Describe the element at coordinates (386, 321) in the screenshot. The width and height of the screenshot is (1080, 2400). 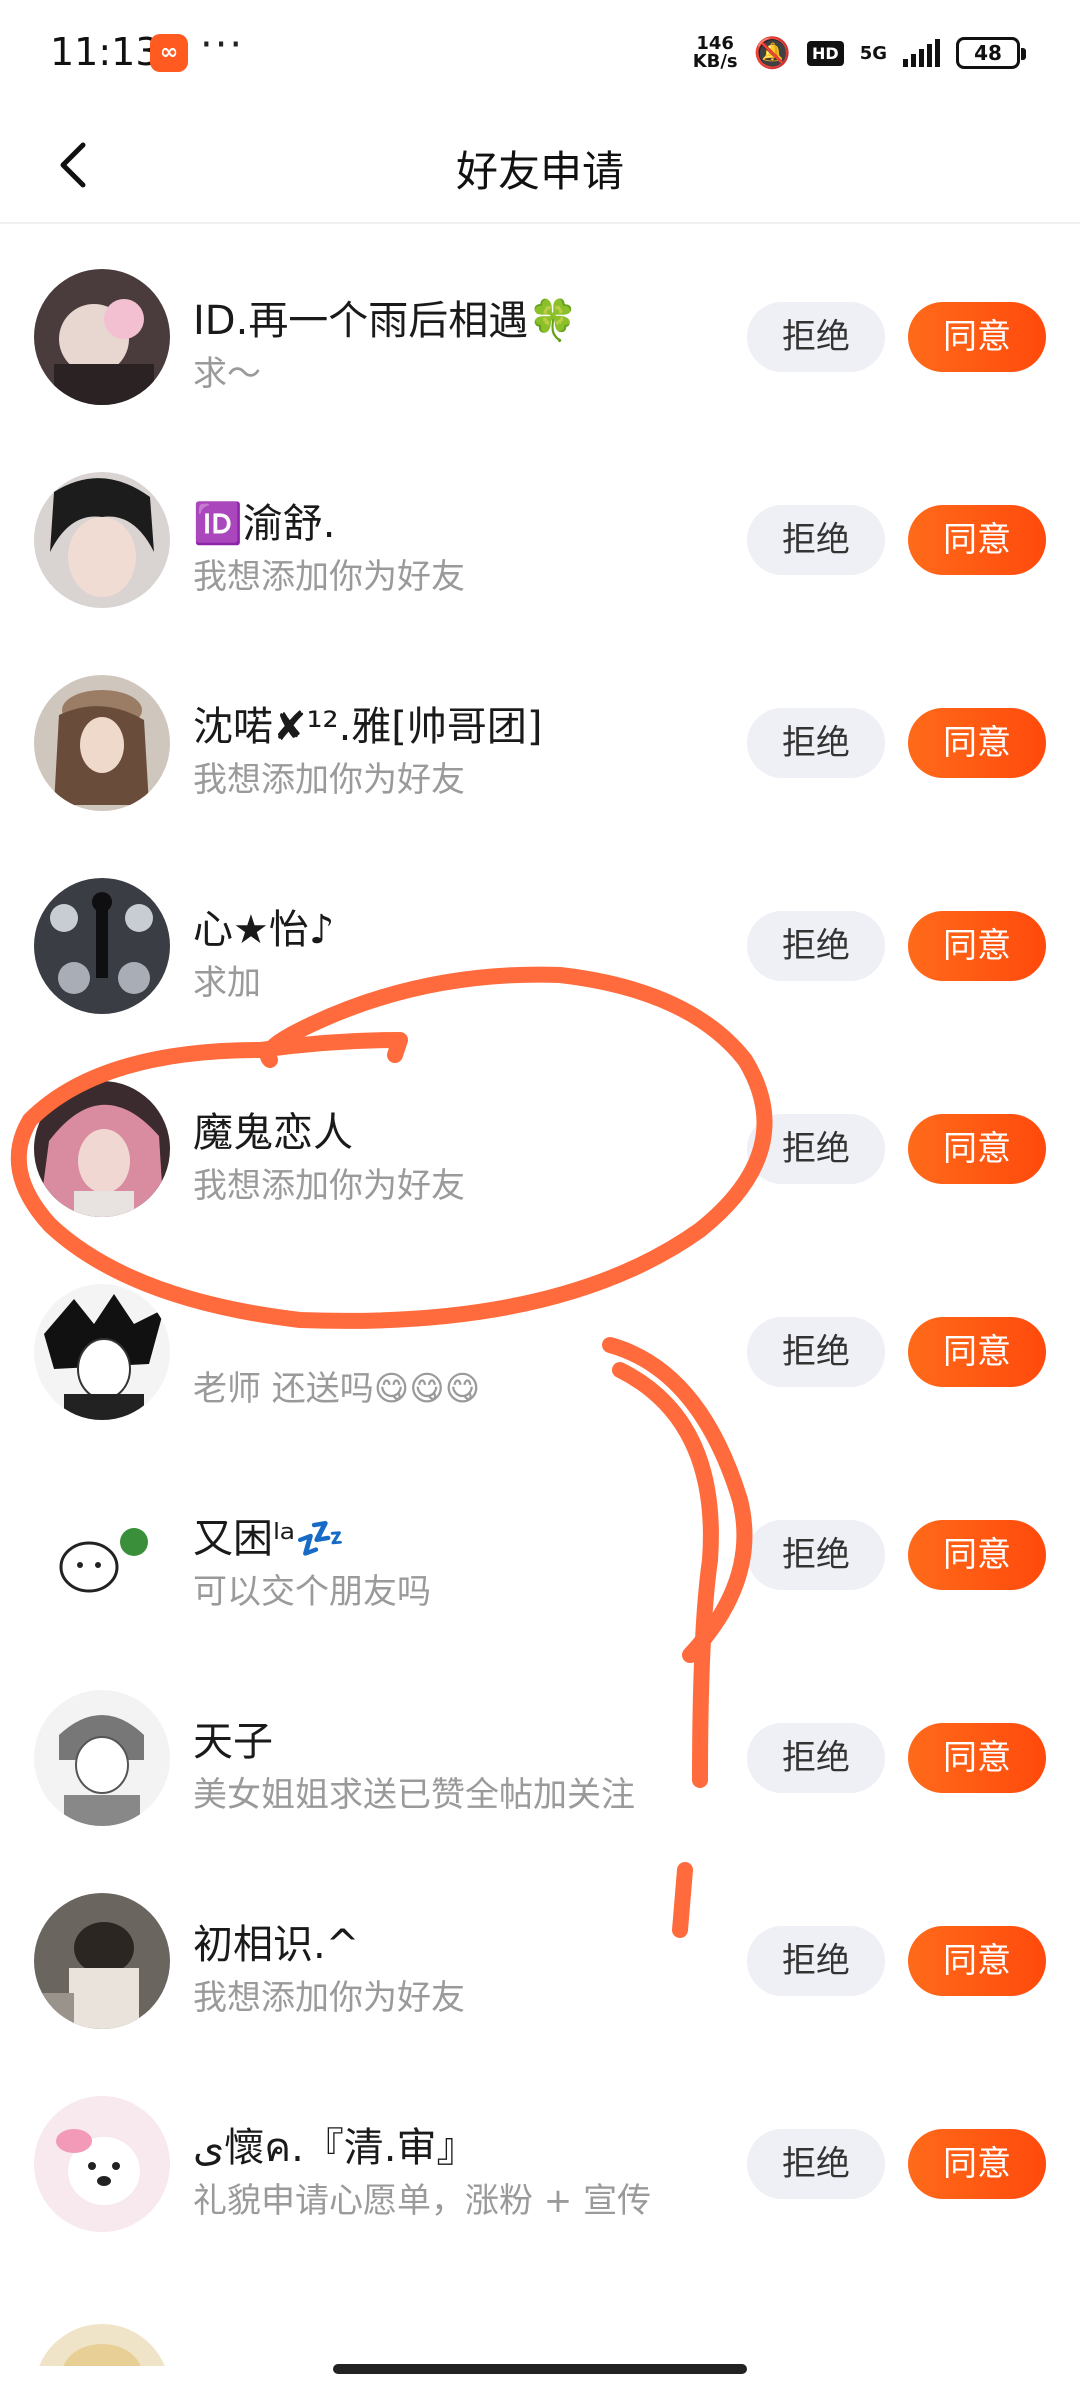
I see `requester-name: ID.再一个雨后相遇🍀` at that location.